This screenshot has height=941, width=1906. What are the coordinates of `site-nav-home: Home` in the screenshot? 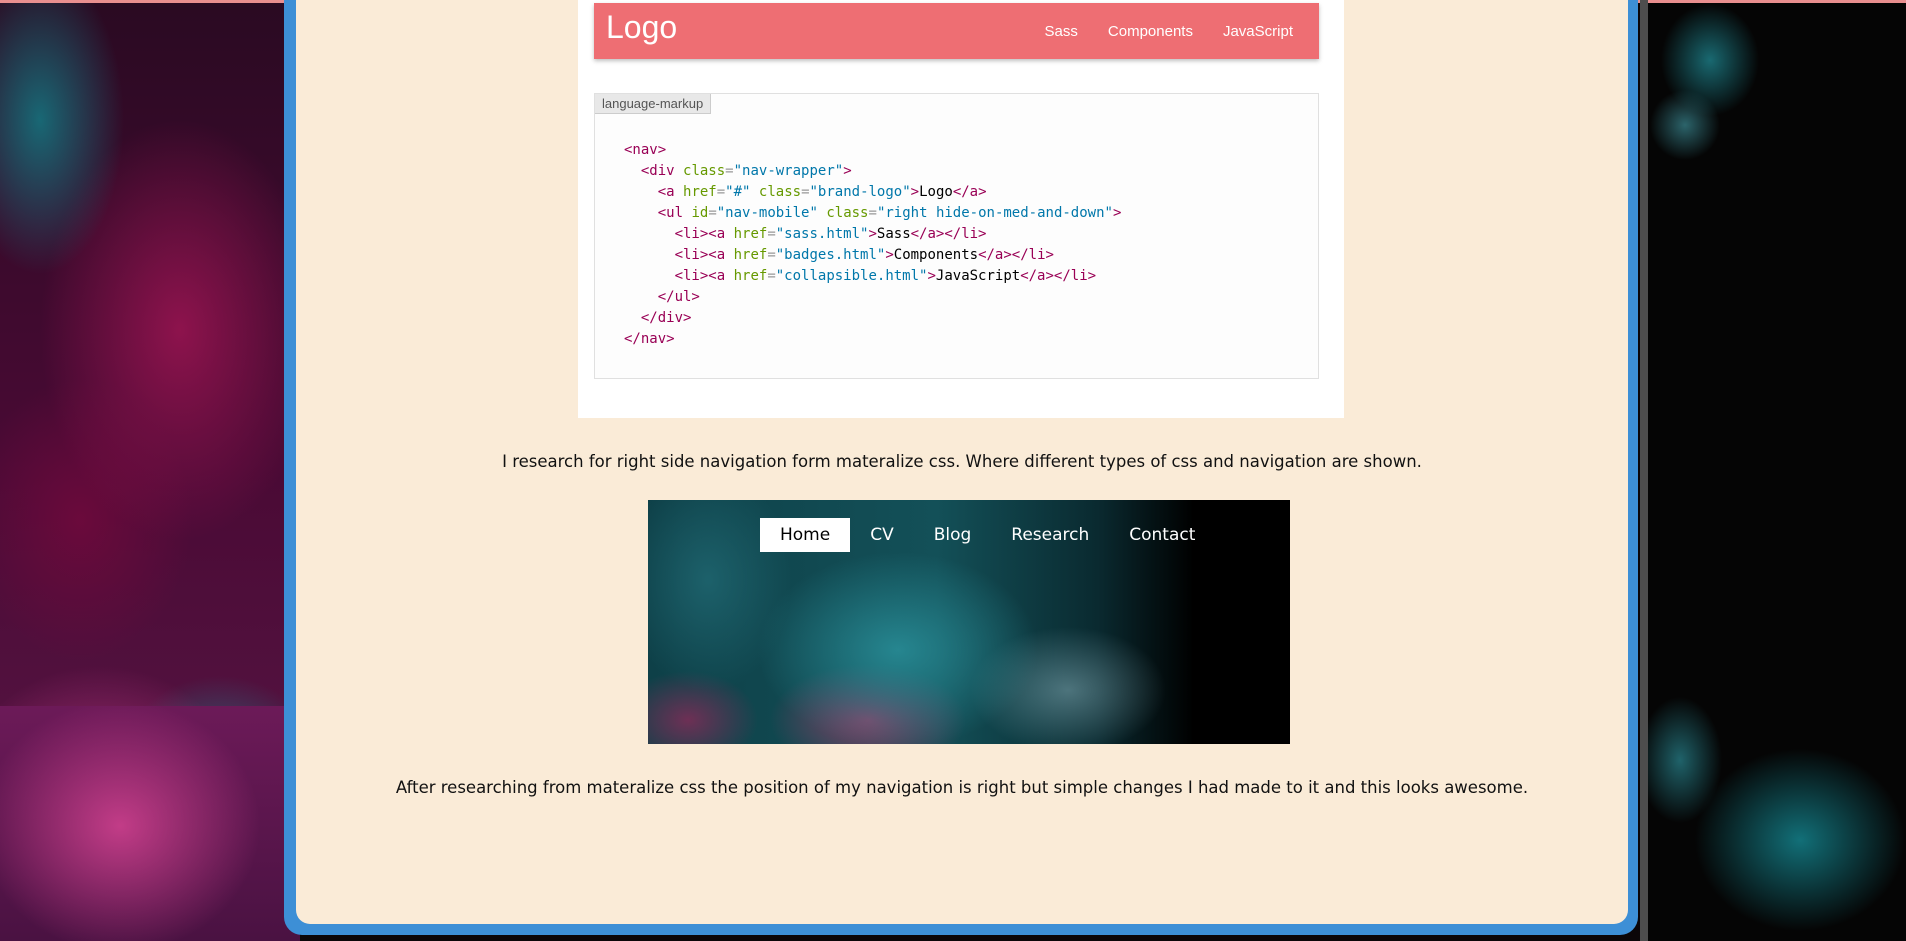 It's located at (805, 535).